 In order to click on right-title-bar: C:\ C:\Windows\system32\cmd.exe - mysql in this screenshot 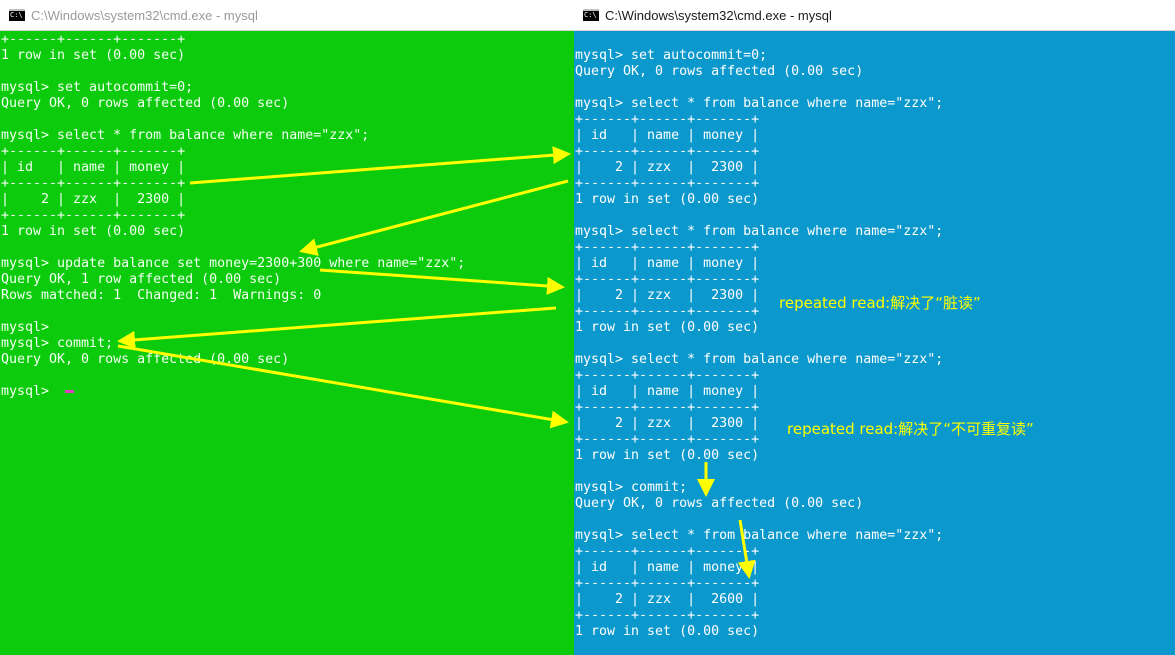, I will do `click(874, 15)`.